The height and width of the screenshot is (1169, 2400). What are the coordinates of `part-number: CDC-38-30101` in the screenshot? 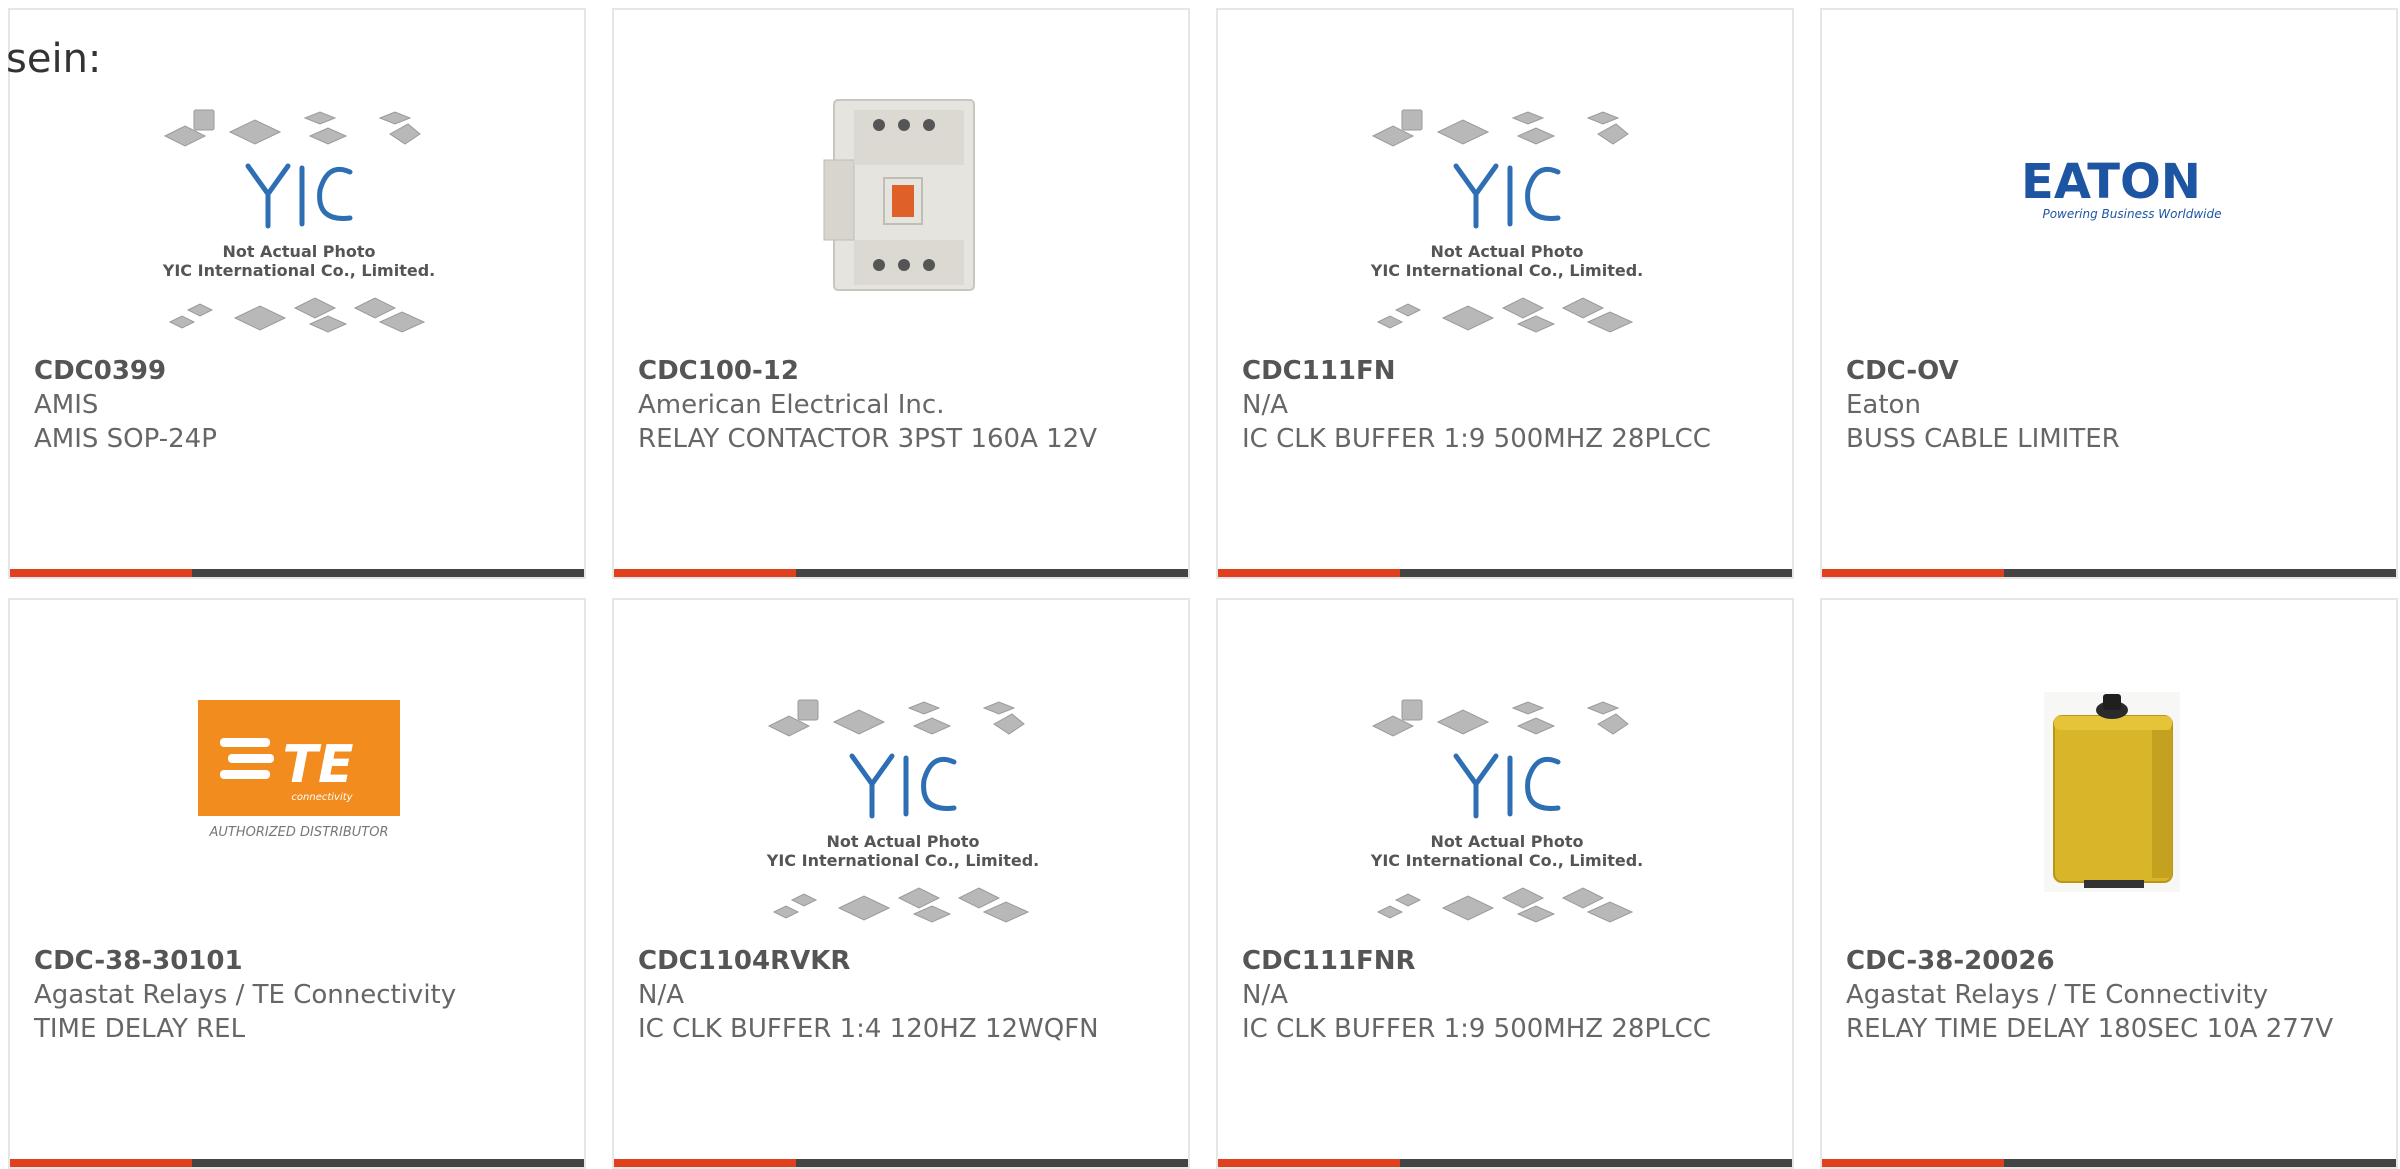 It's located at (299, 961).